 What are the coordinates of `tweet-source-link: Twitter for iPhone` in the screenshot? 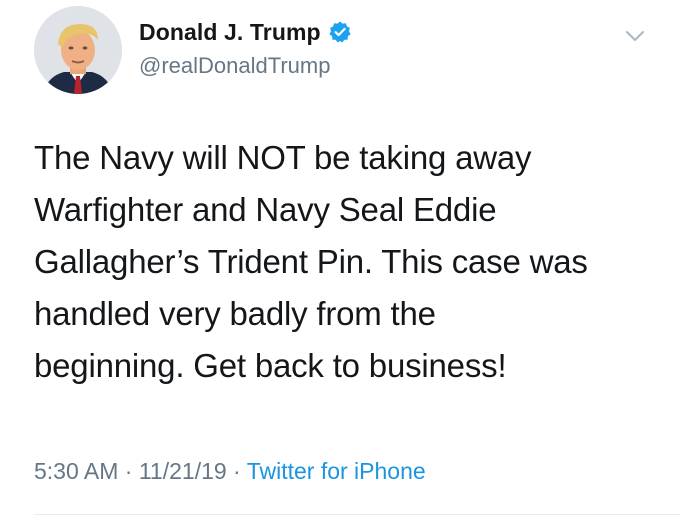 It's located at (336, 471).